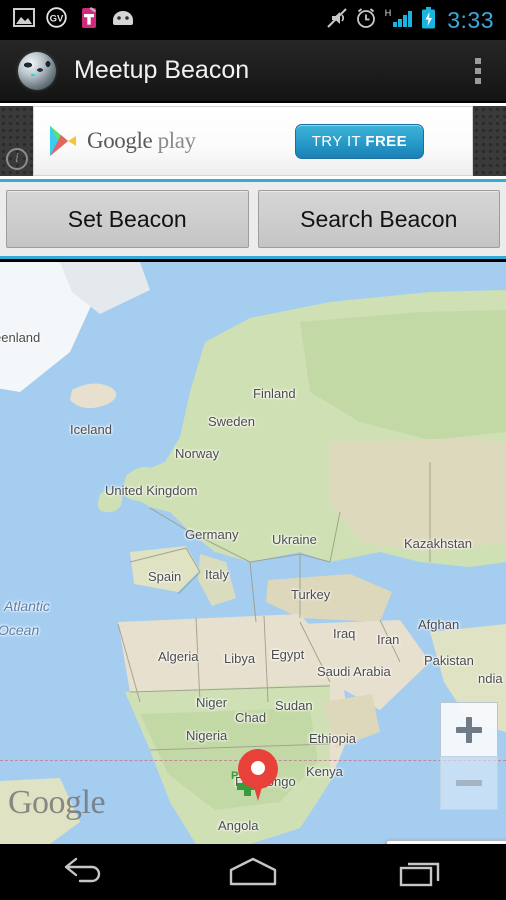 Image resolution: width=506 pixels, height=900 pixels. I want to click on globe-icon, so click(37, 70).